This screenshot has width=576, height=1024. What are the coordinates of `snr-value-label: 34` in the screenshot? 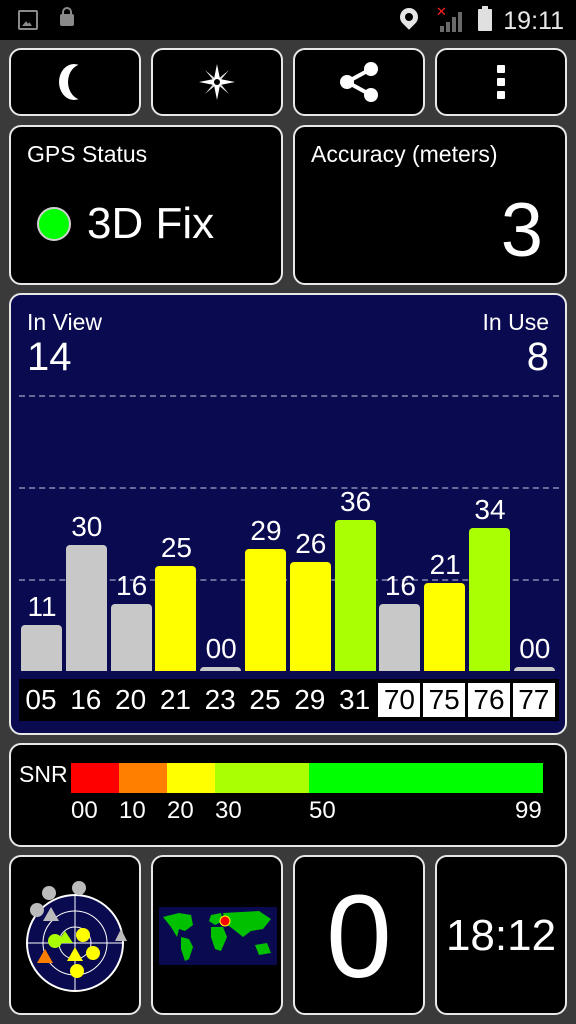 It's located at (490, 510).